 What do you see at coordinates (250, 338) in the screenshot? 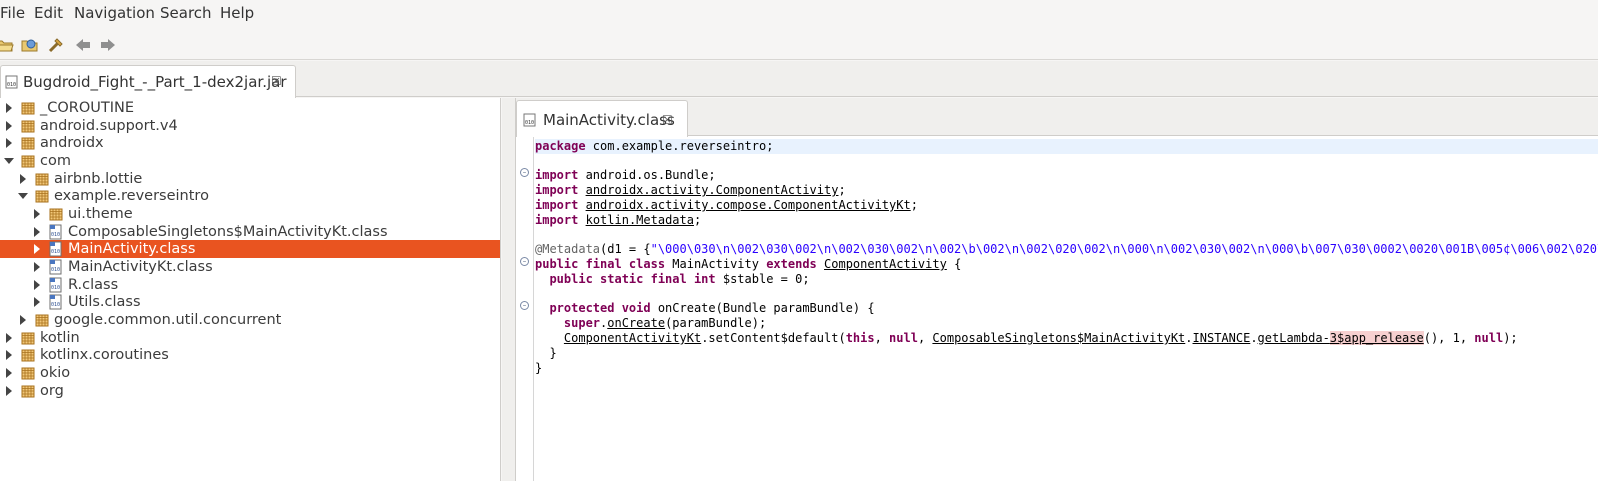
I see `tree-item: kotlin` at bounding box center [250, 338].